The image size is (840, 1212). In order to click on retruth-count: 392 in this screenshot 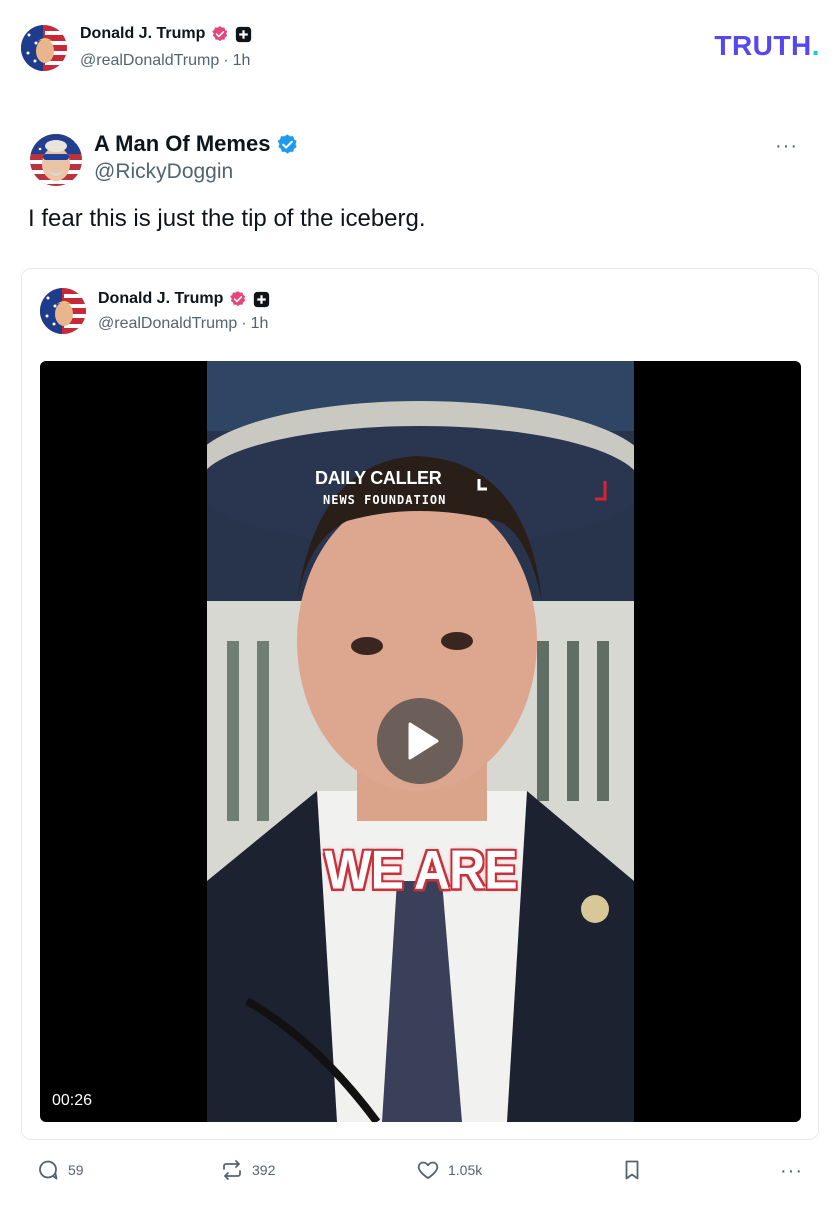, I will do `click(264, 1170)`.